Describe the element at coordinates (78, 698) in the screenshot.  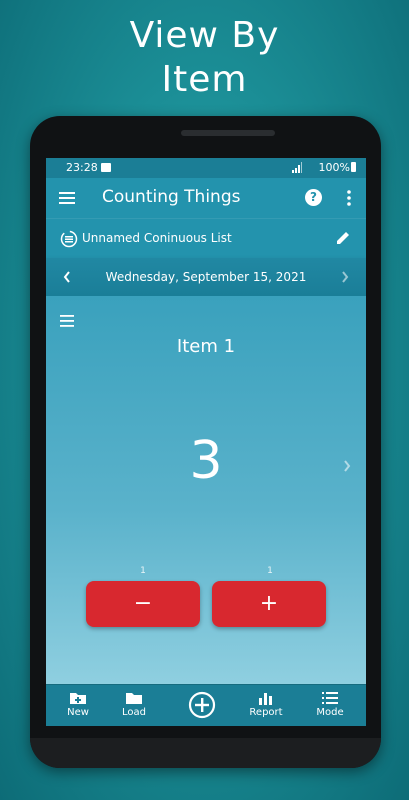
I see `new-folder-icon` at that location.